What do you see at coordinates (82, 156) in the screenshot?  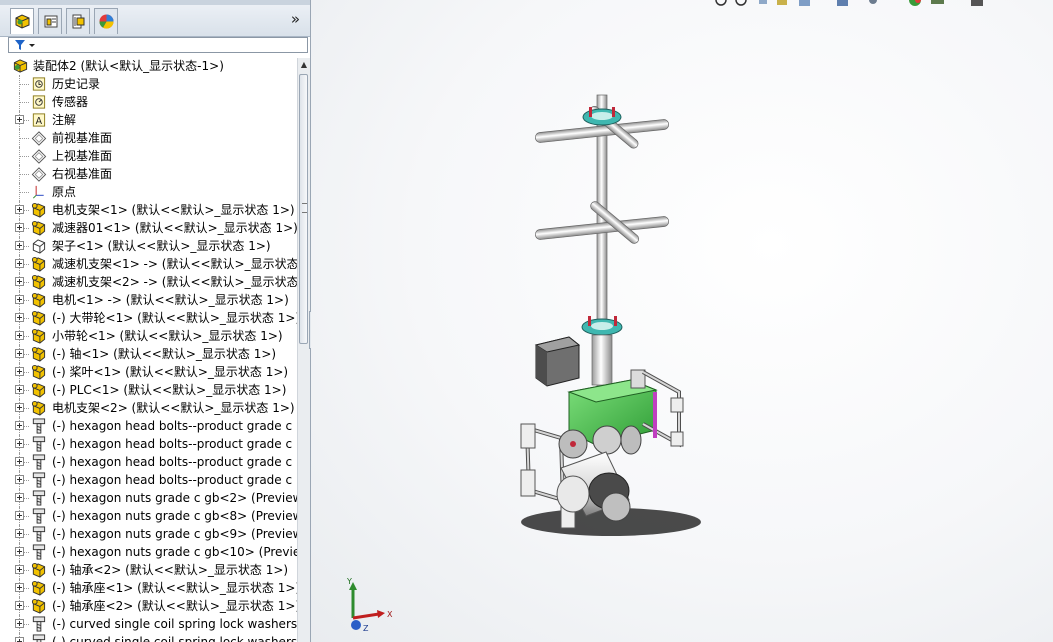 I see `tree-item-label: 上视基准面` at bounding box center [82, 156].